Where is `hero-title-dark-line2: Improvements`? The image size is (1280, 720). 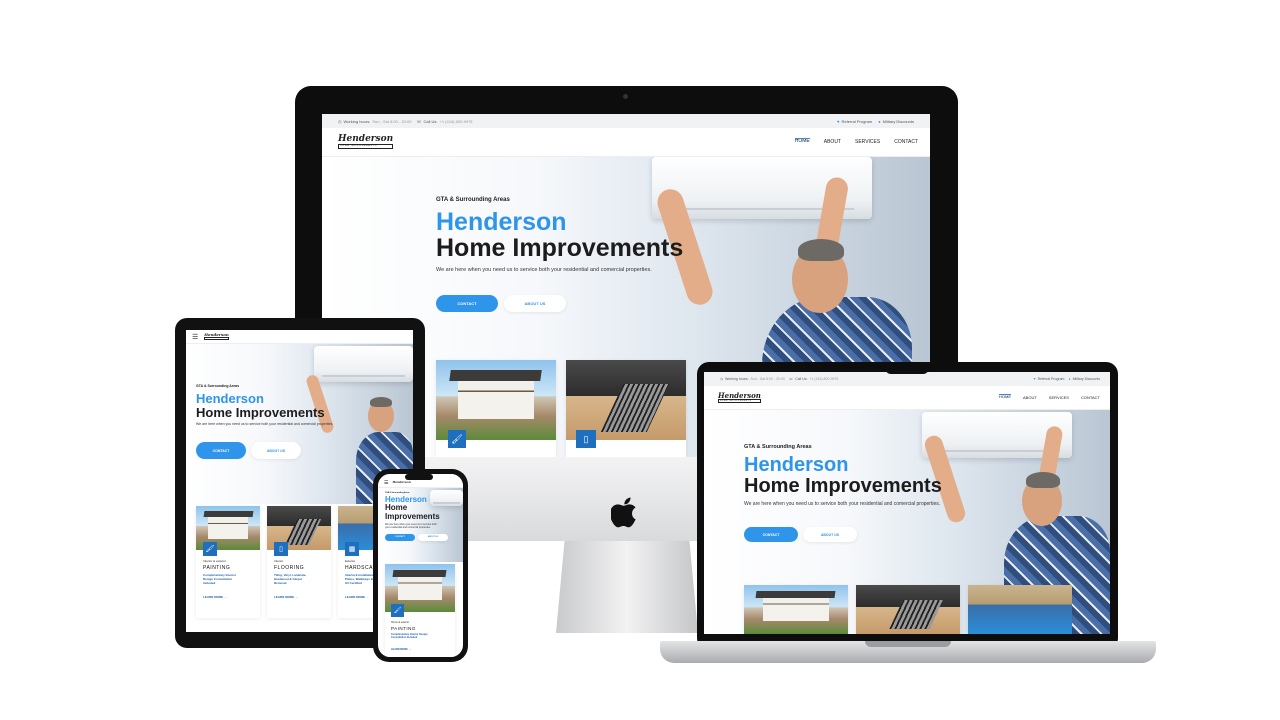
hero-title-dark-line2: Improvements is located at coordinates (412, 516).